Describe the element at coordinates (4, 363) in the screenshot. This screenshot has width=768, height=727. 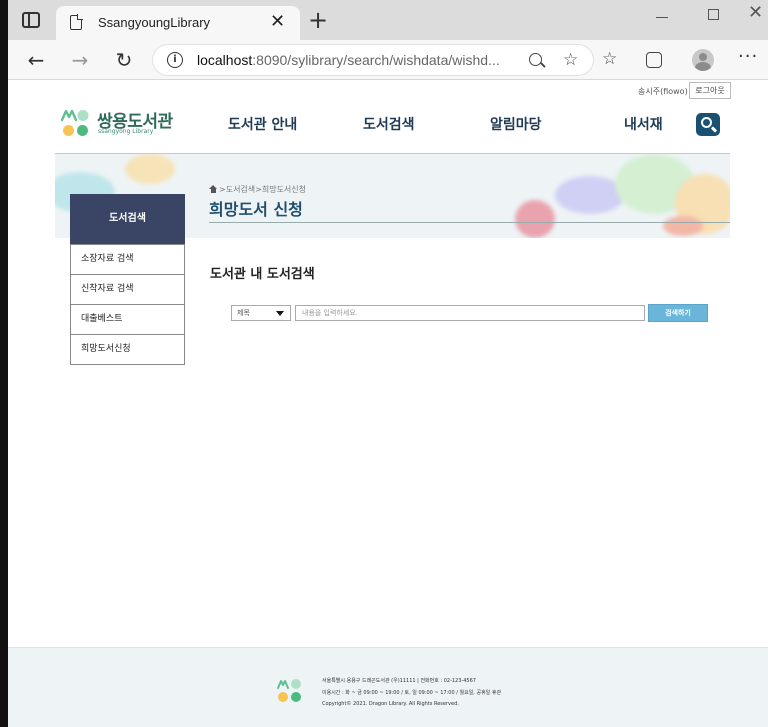
I see `window-edge` at that location.